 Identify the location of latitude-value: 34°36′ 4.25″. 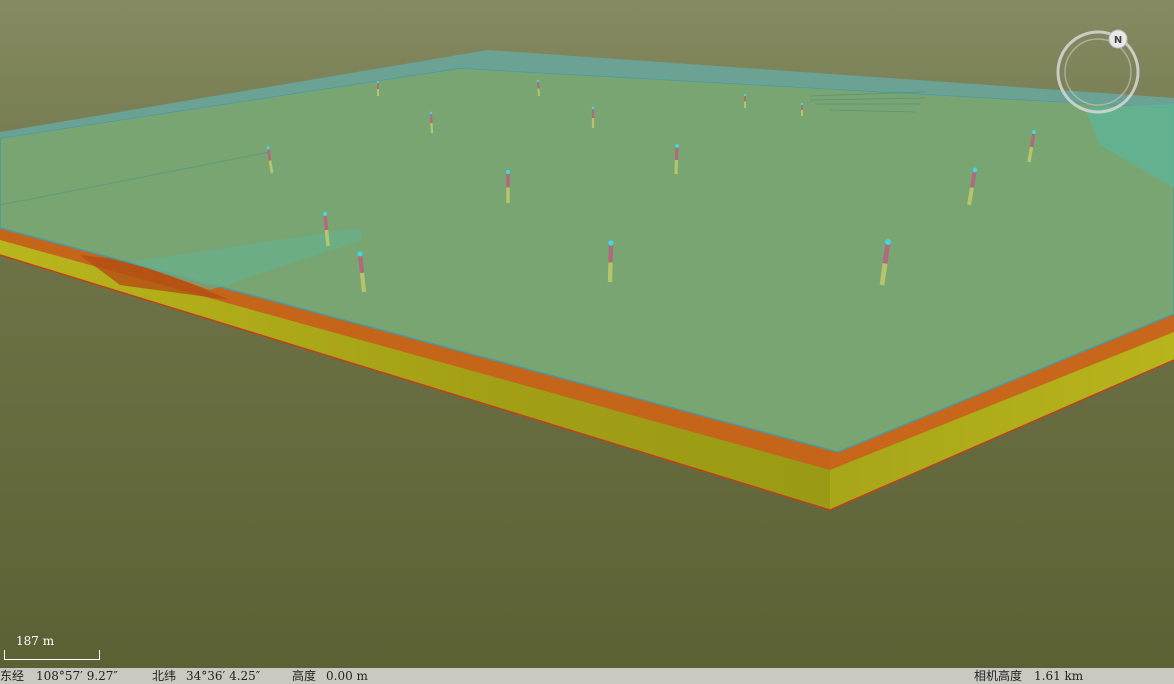
(223, 676).